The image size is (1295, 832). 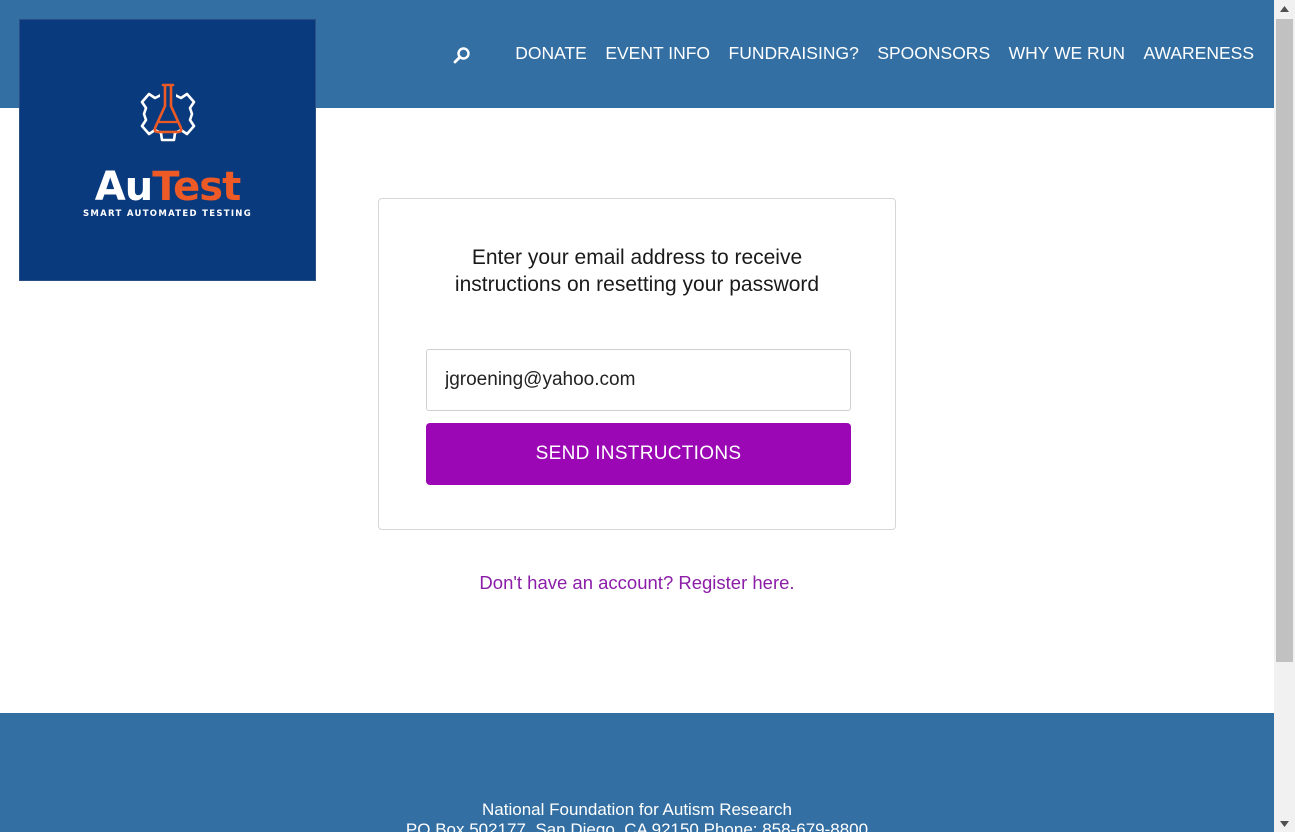 What do you see at coordinates (638, 454) in the screenshot?
I see `send-instructions-button: SEND INSTRUCTIONS` at bounding box center [638, 454].